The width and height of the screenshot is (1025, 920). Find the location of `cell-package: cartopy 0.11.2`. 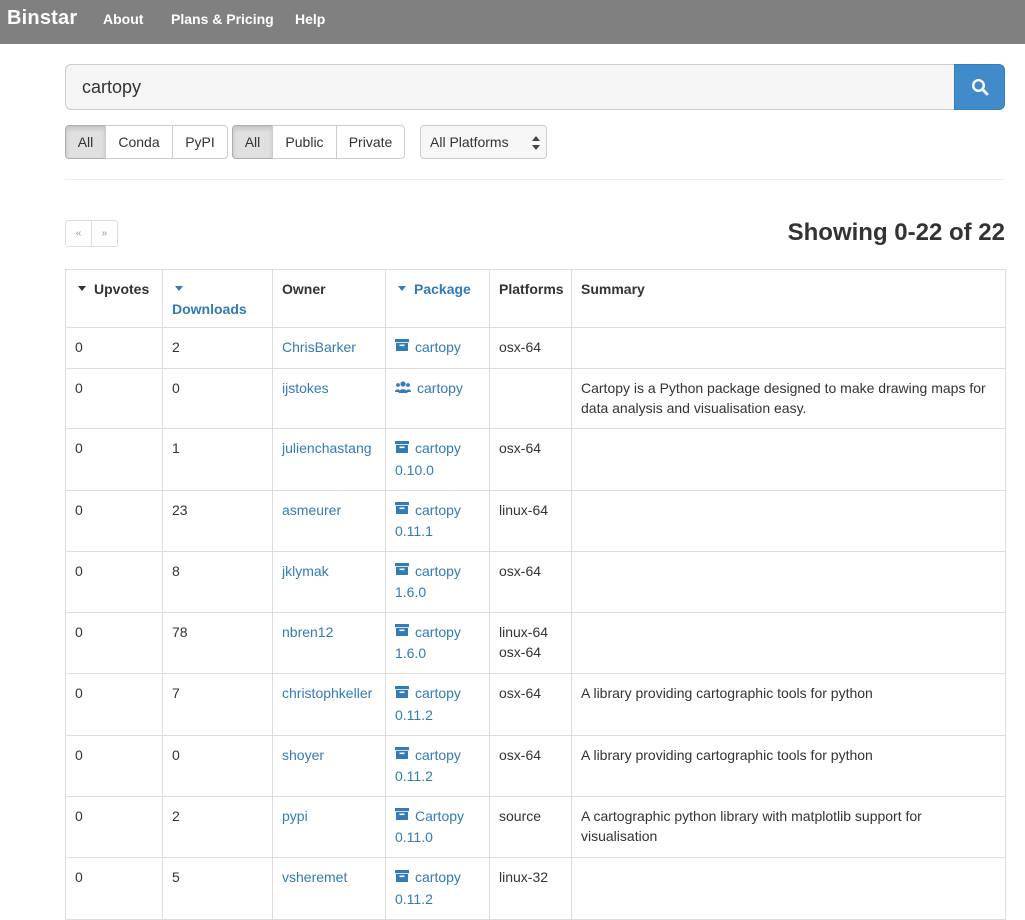

cell-package: cartopy 0.11.2 is located at coordinates (437, 766).